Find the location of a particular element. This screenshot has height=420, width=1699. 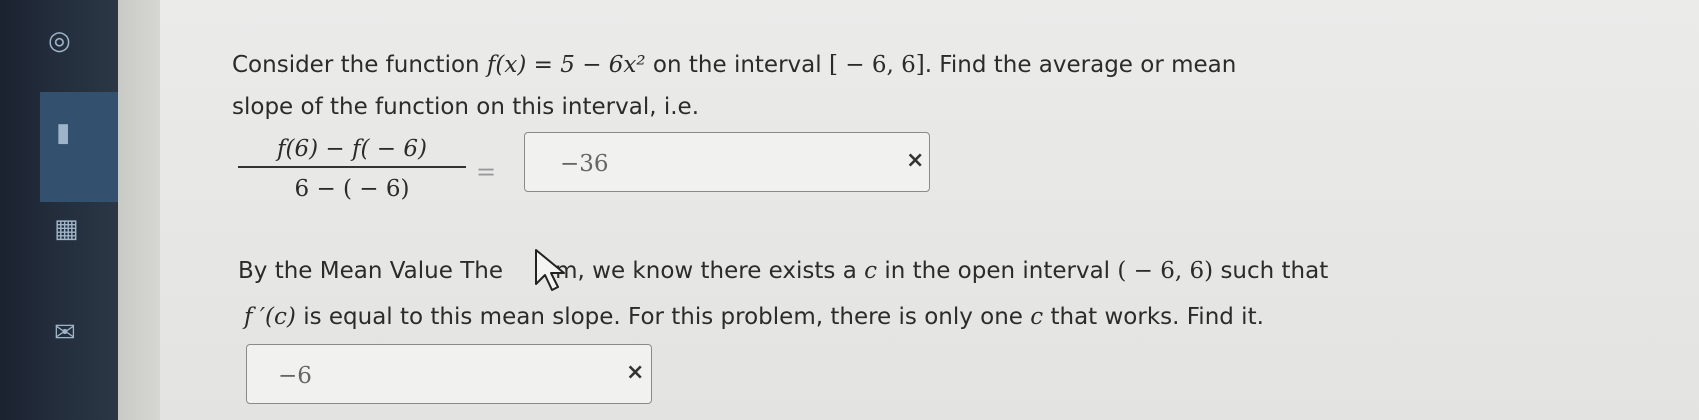

mouse-cursor-icon is located at coordinates (550, 270).